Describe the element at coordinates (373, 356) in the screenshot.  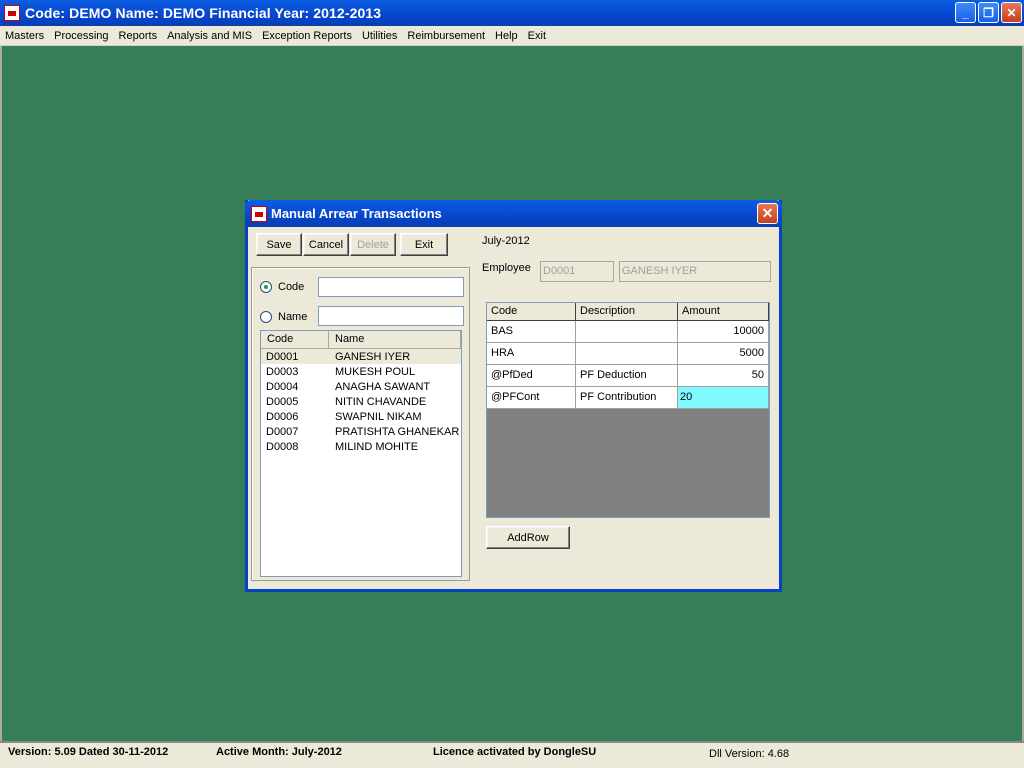
I see `list-item-name: GANESH IYER` at that location.